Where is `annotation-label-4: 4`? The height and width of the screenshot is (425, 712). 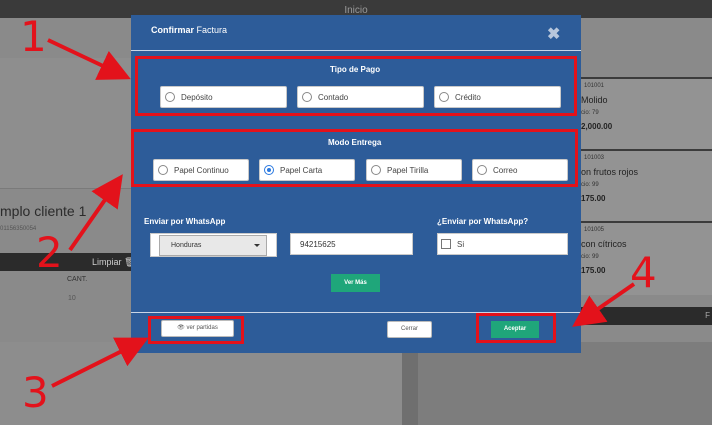 annotation-label-4: 4 is located at coordinates (643, 272).